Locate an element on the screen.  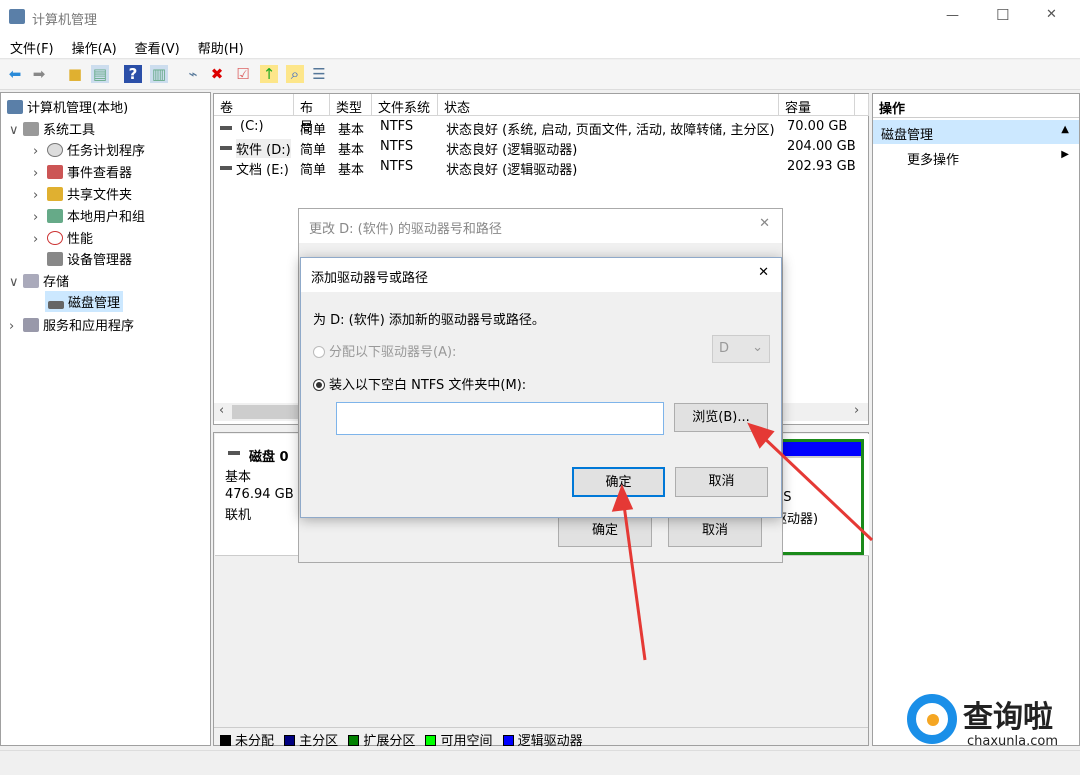
watermark-dot is located at coordinates (933, 720).